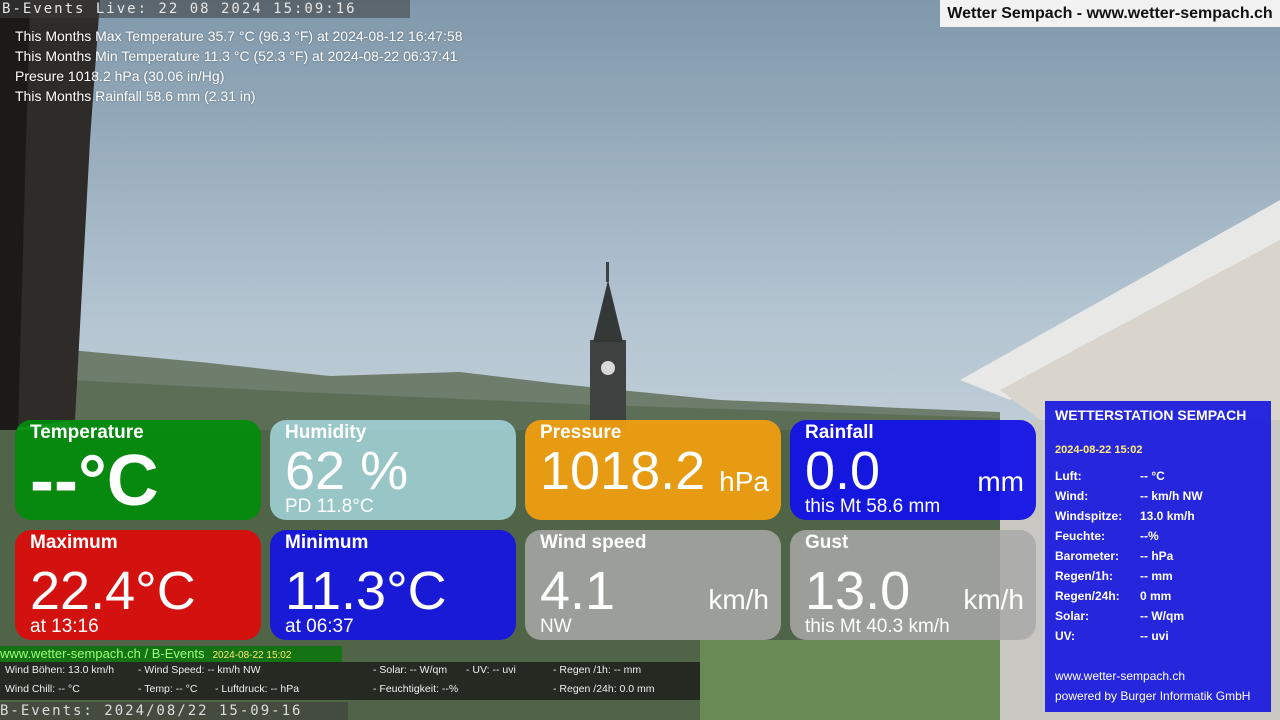  I want to click on ticker-date: 2024-08-22 15:02, so click(252, 655).